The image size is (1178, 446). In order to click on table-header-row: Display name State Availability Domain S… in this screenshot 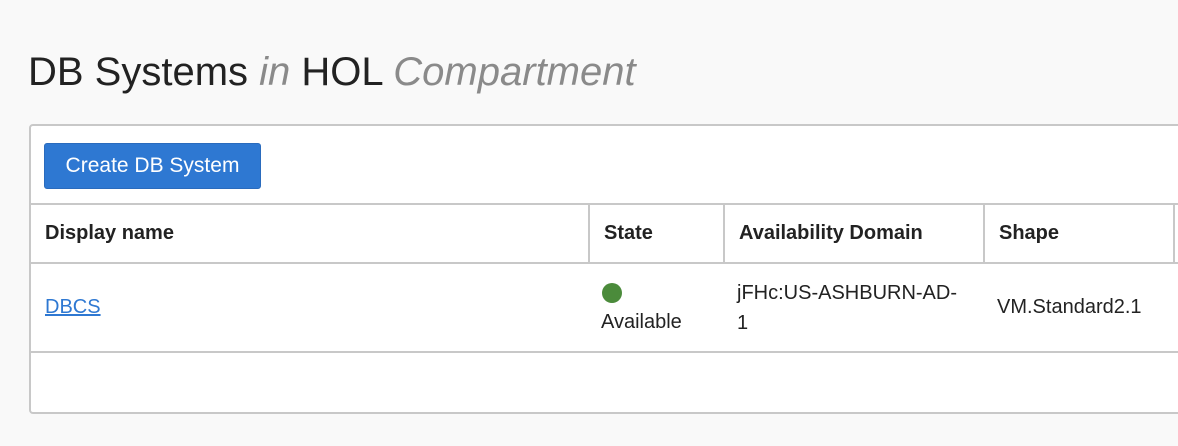, I will do `click(604, 234)`.